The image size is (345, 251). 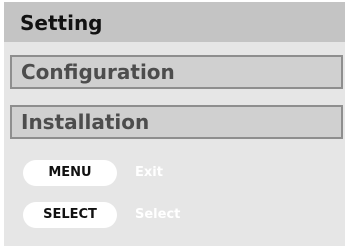 I want to click on menu-key-button: MENU, so click(x=70, y=173).